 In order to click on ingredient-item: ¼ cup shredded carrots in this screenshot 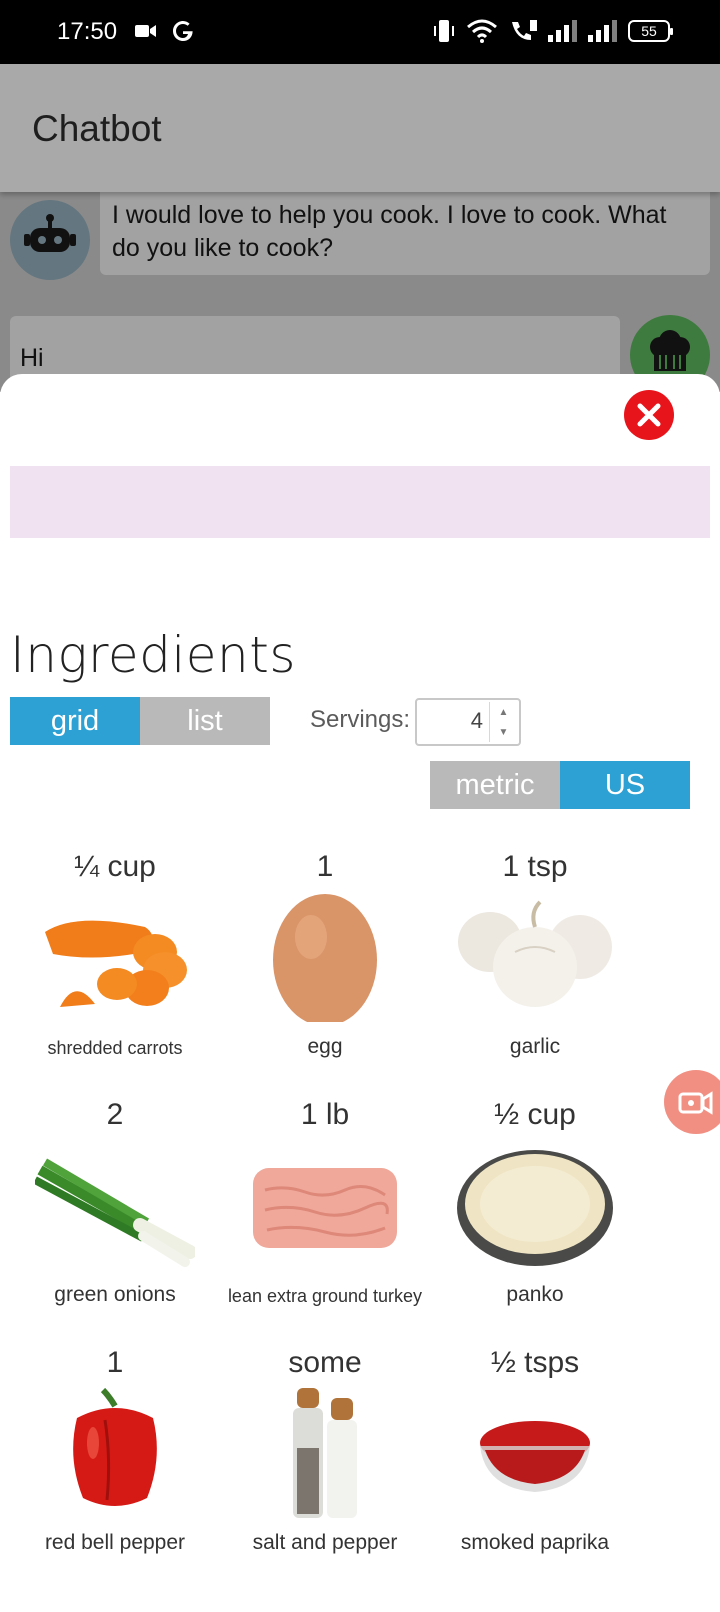, I will do `click(115, 974)`.